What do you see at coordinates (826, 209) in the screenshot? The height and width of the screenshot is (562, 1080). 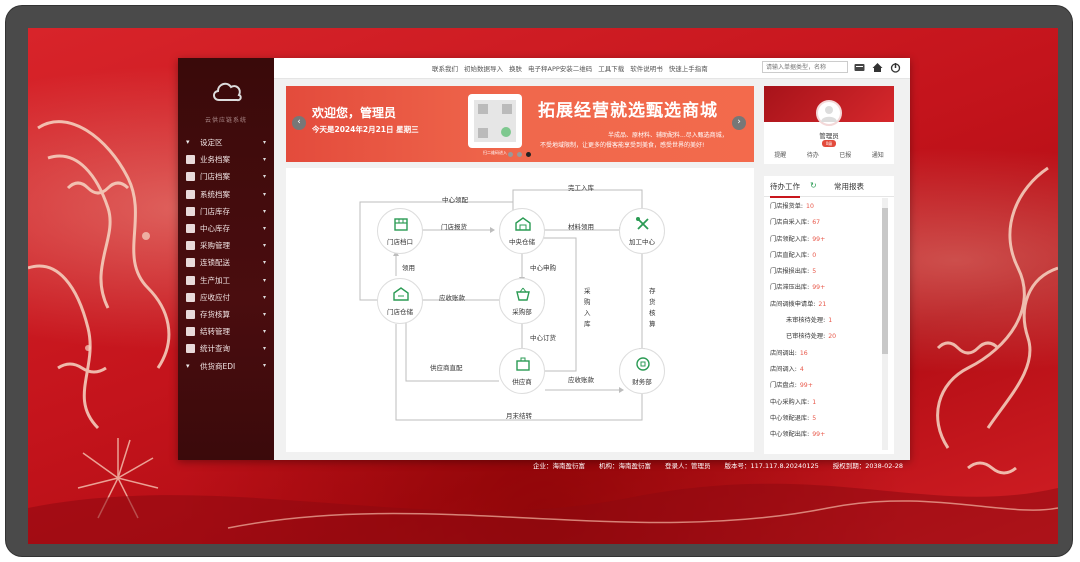 I see `todo-item: 门店报货单: 10` at bounding box center [826, 209].